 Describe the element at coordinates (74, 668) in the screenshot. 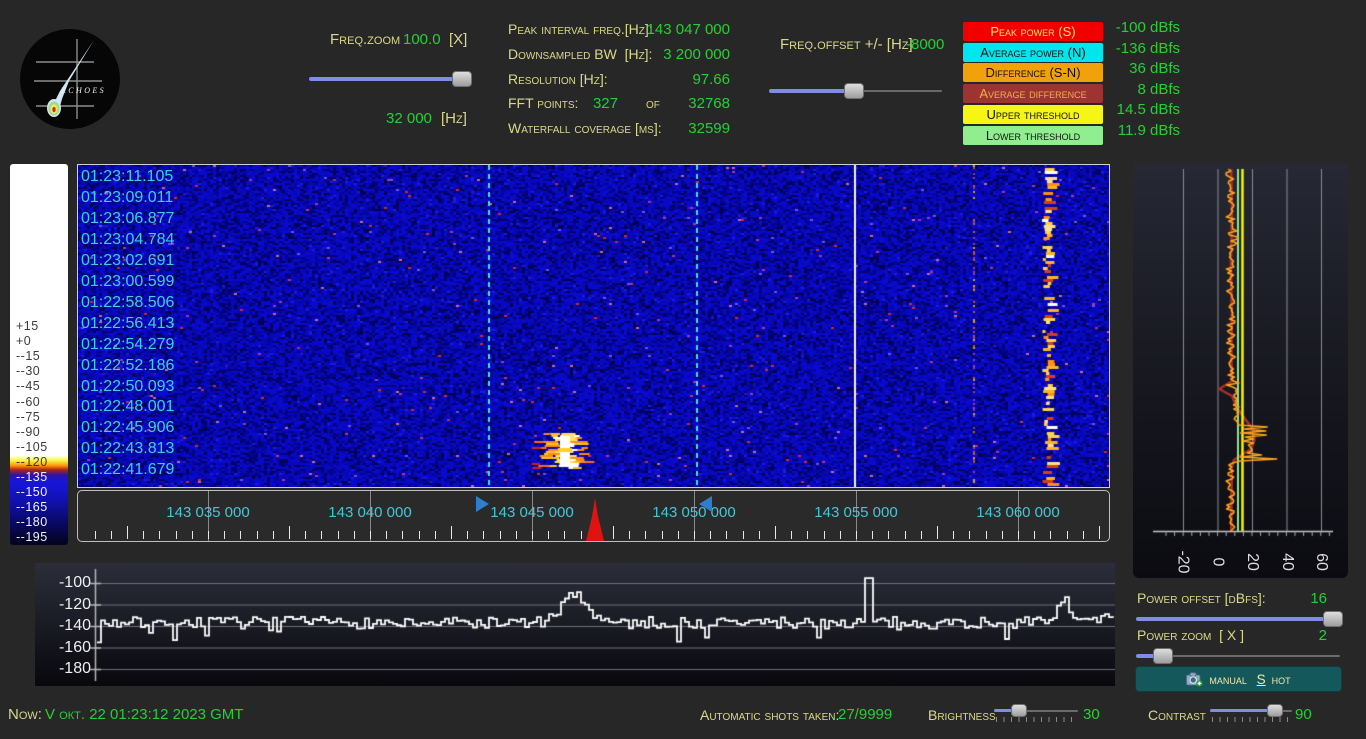

I see `spectrum-y-tick-label: -180` at that location.